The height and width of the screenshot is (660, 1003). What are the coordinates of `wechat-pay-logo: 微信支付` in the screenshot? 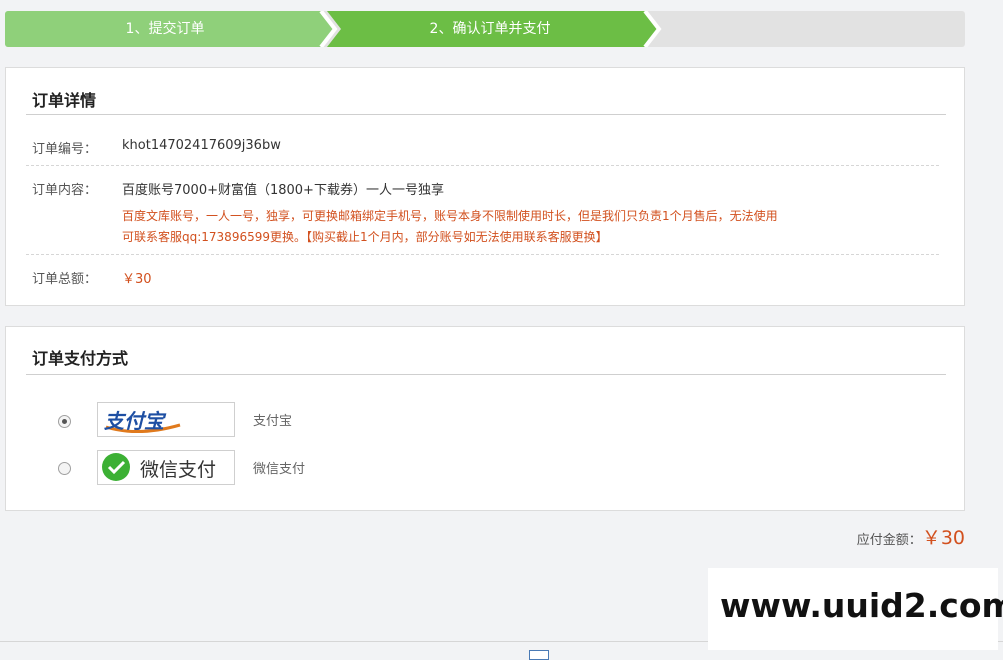 It's located at (166, 467).